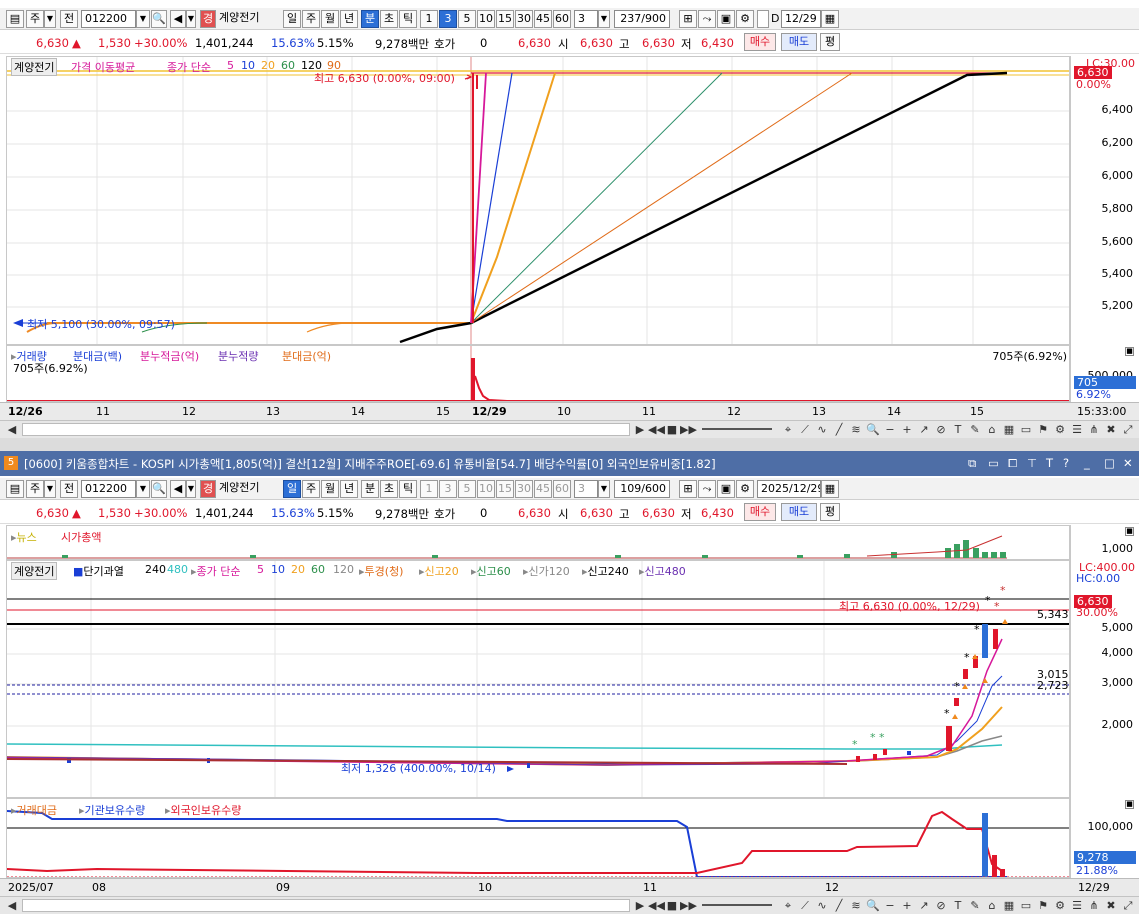  Describe the element at coordinates (203, 810) in the screenshot. I see `vol-legend-foreign: ▸외국인보유수량` at that location.